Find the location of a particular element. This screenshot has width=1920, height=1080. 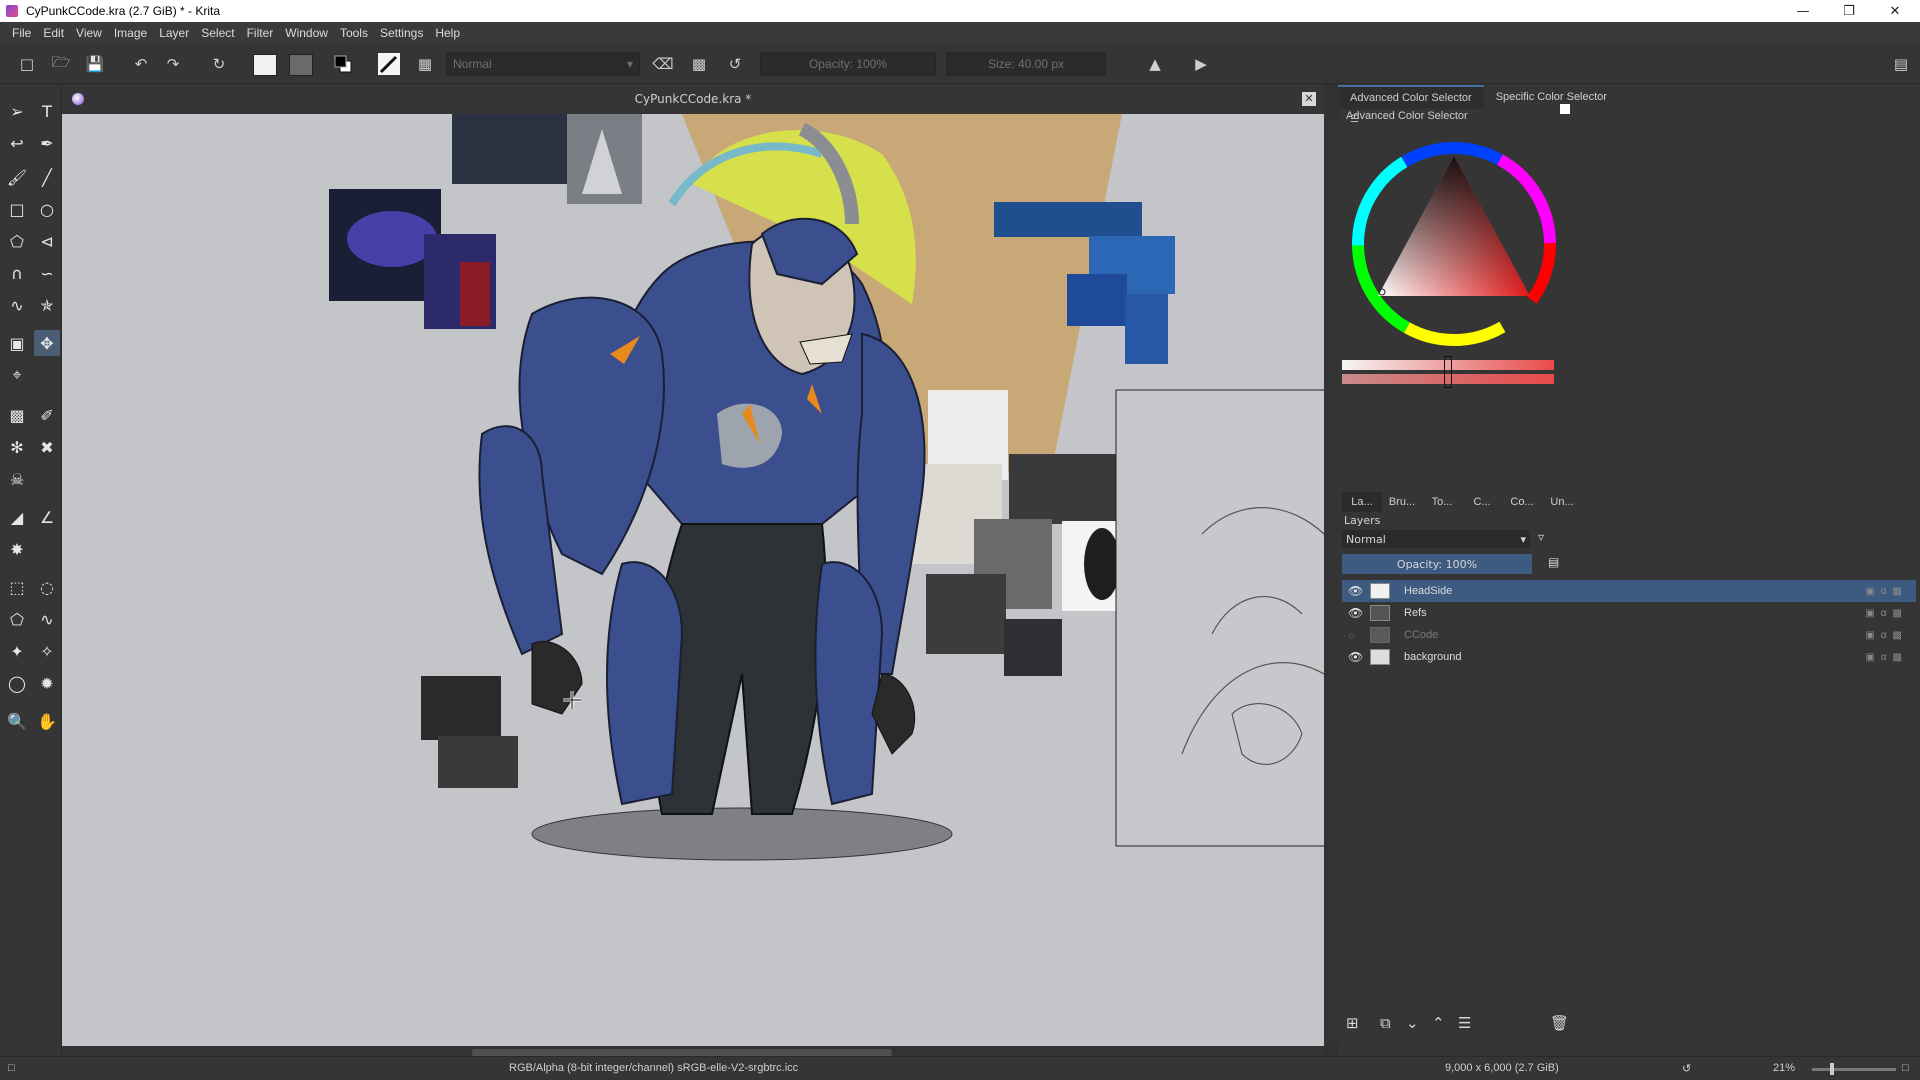

layer-opacity-slider: Opacity: 100% is located at coordinates (1437, 564).